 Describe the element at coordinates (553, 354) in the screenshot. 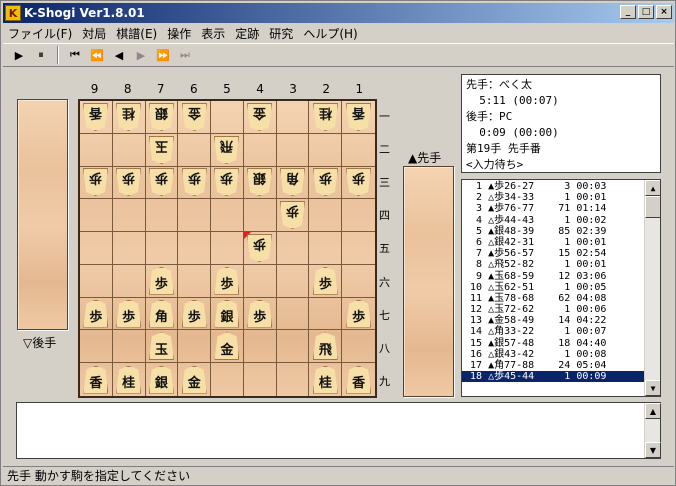

I see `kifu-row: 16 △銀43-42 1 00:08` at that location.